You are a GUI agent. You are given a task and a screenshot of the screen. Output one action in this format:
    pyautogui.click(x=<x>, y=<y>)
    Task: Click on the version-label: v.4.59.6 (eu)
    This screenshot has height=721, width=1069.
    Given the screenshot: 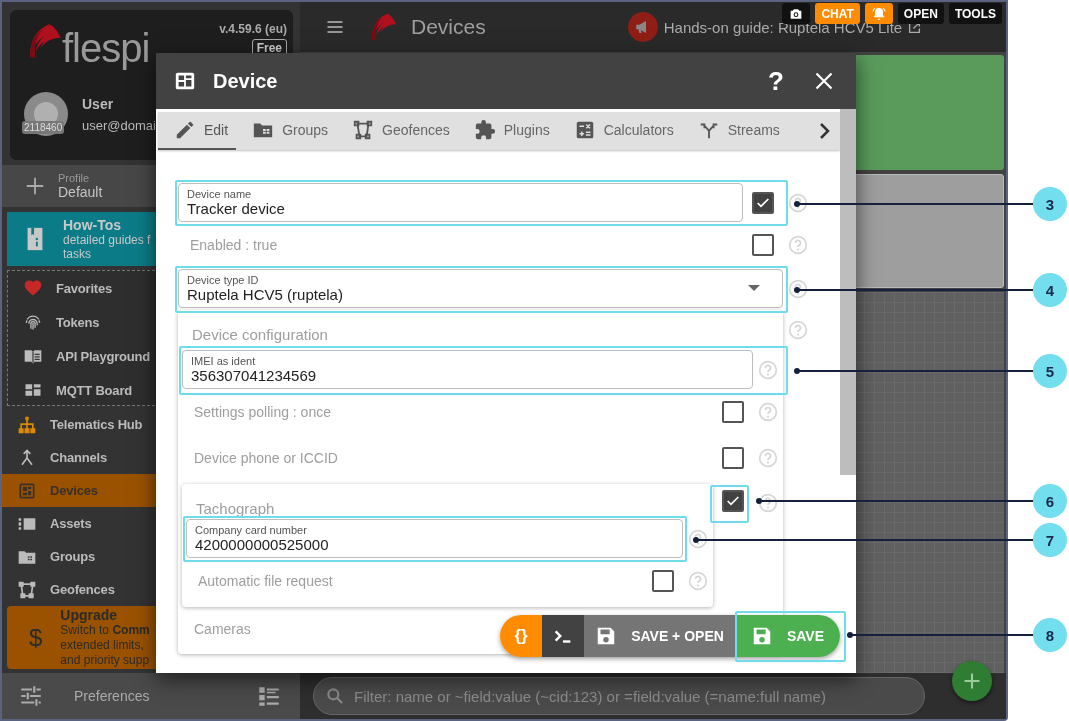 What is the action you would take?
    pyautogui.click(x=253, y=29)
    